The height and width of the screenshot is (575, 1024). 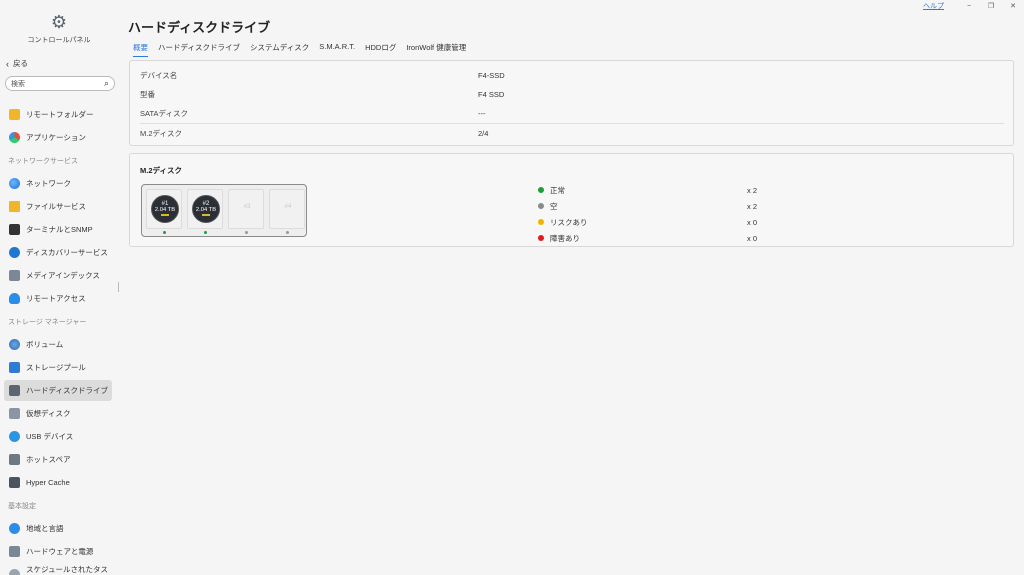 What do you see at coordinates (159, 75) in the screenshot?
I see `info-key: デバイス名` at bounding box center [159, 75].